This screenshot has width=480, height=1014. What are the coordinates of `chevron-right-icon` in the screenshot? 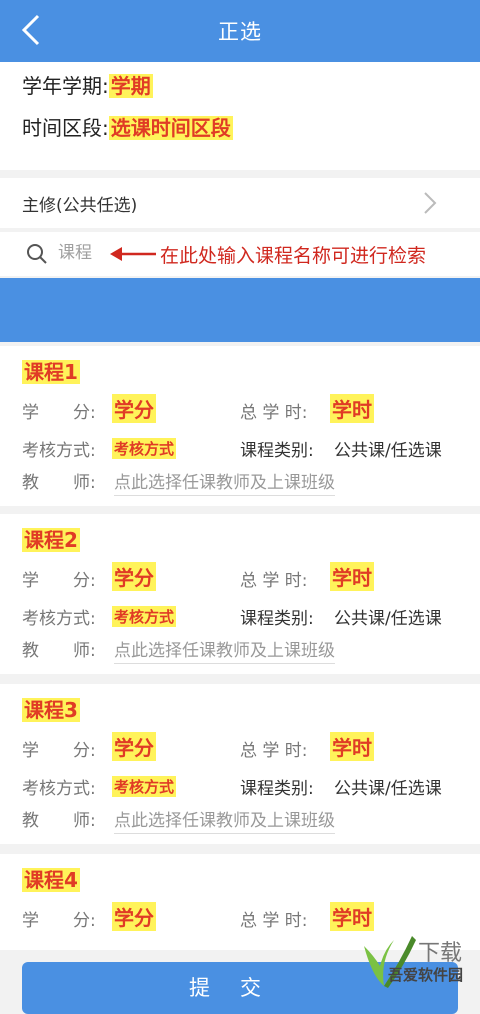 It's located at (430, 203).